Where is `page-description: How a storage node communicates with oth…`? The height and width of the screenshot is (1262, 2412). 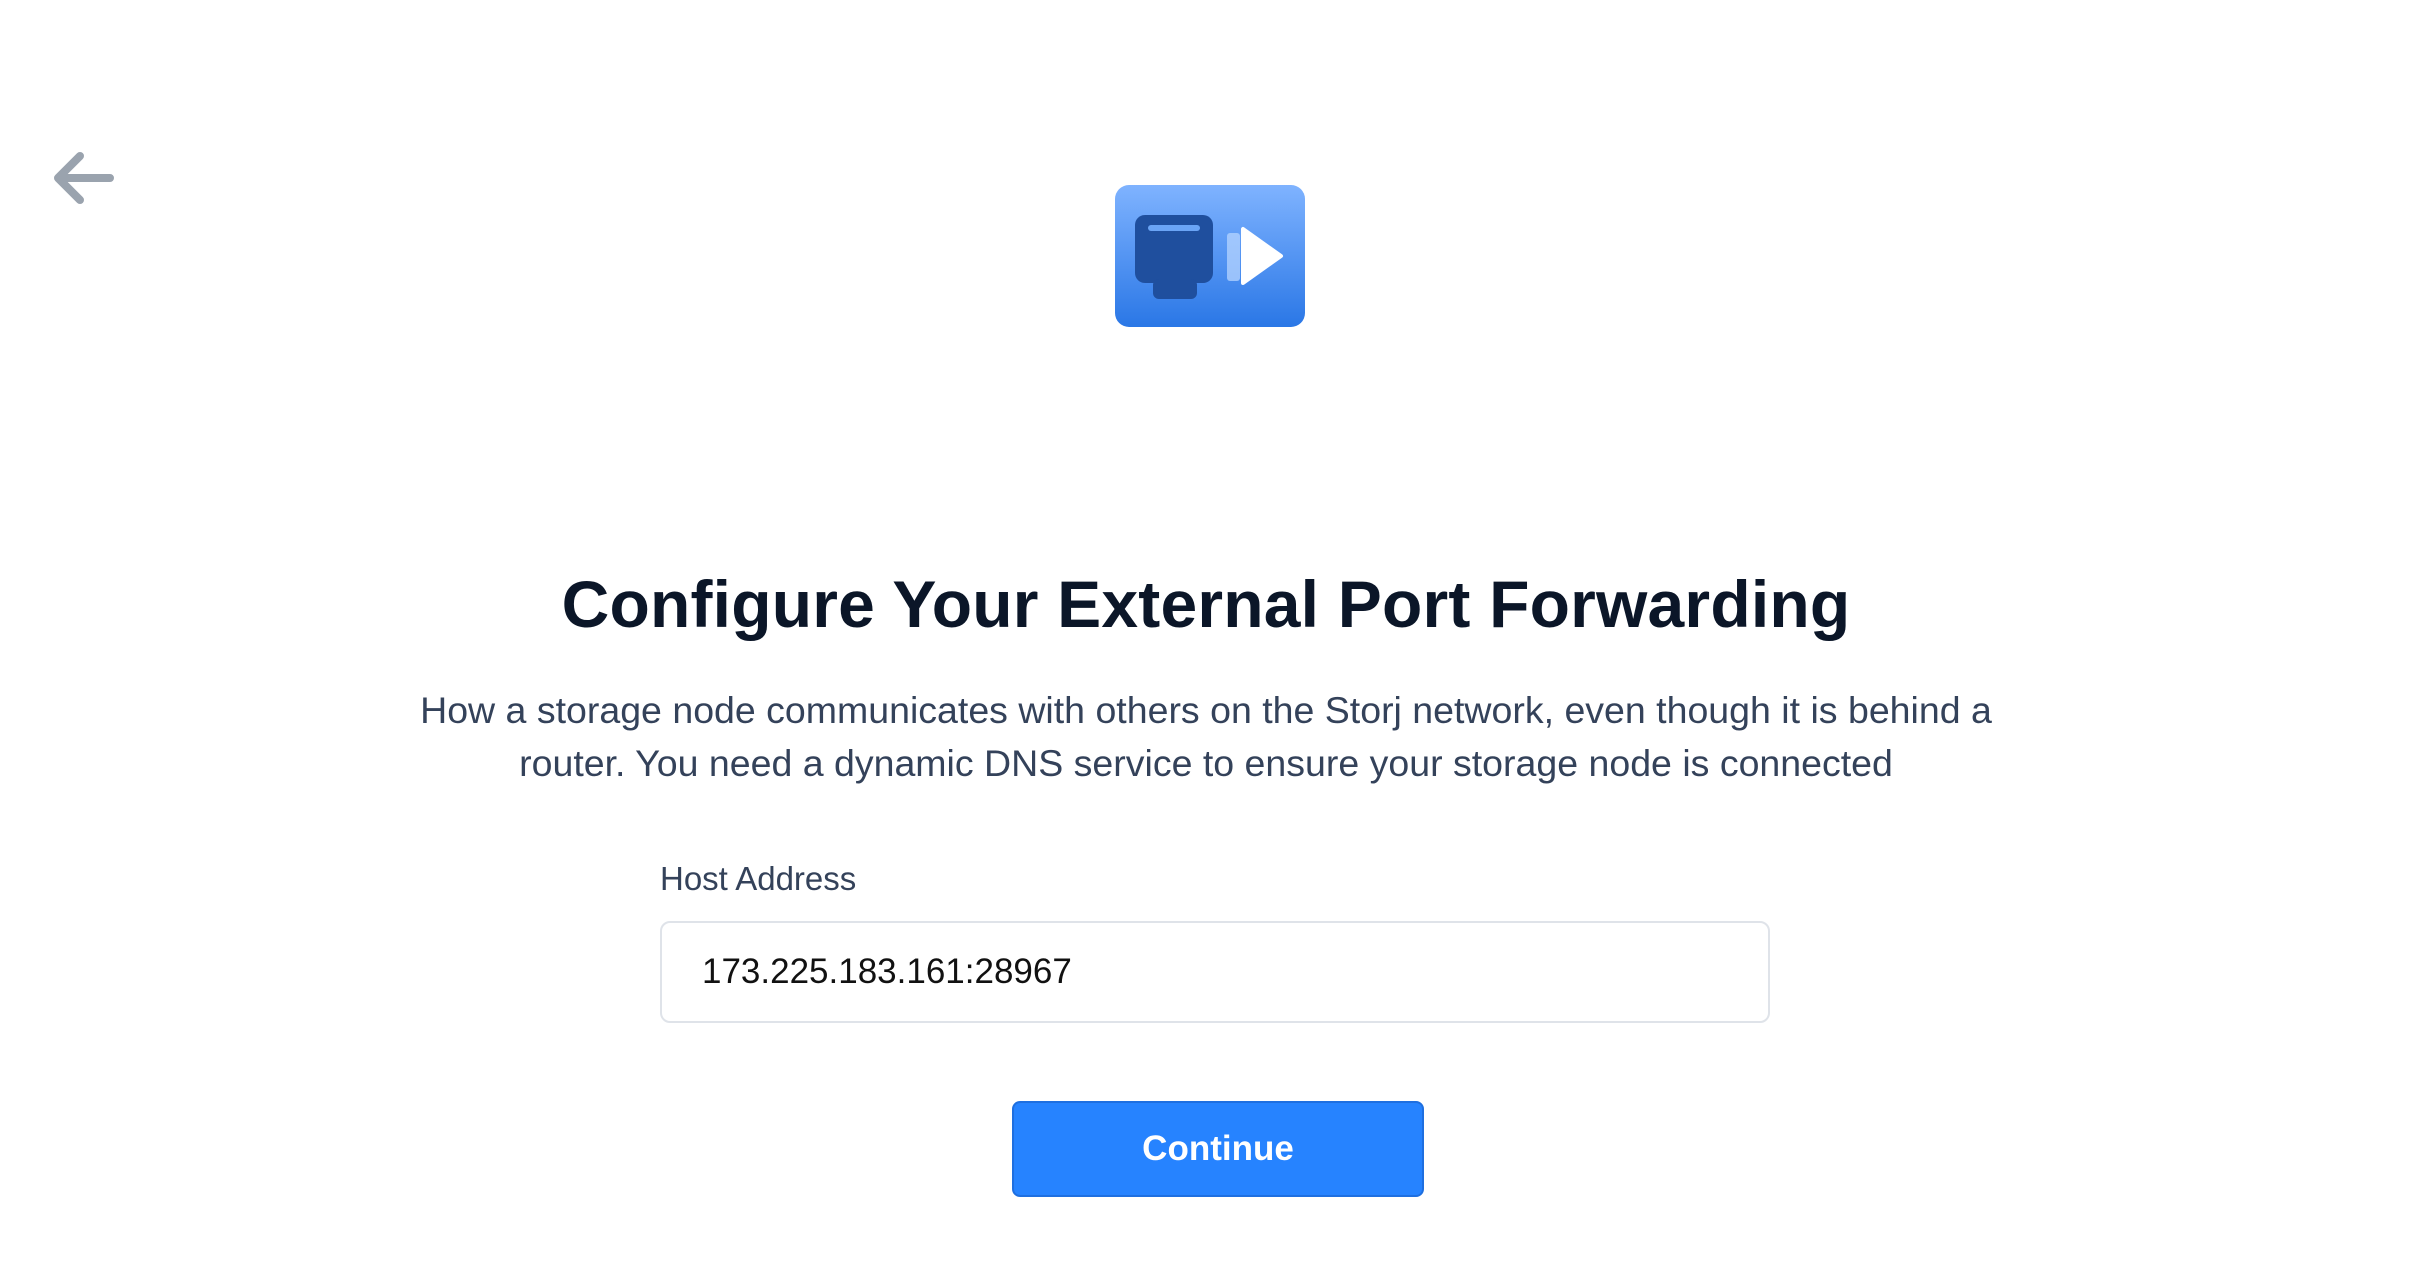 page-description: How a storage node communicates with oth… is located at coordinates (1206, 736).